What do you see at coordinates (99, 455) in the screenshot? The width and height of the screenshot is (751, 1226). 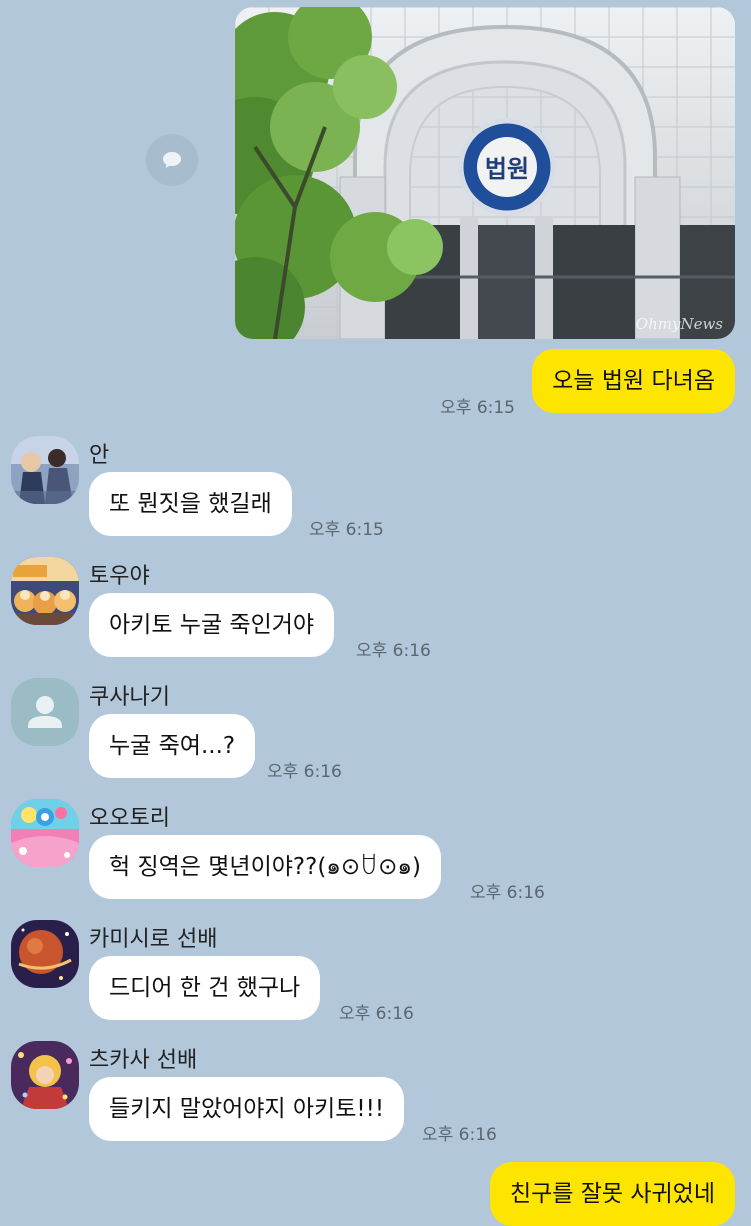 I see `sender-name: 안` at bounding box center [99, 455].